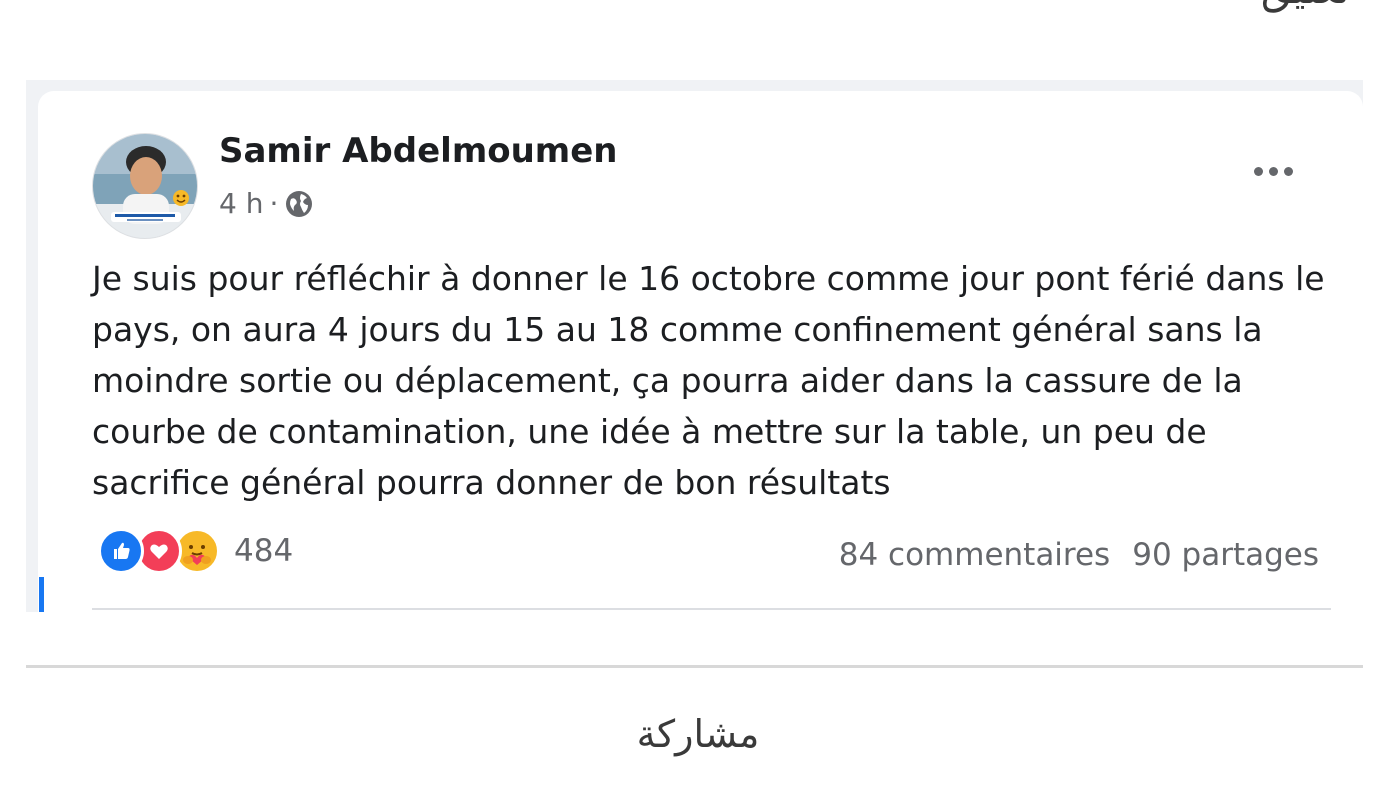 This screenshot has width=1396, height=797. I want to click on comments-count-link: 84 commentaires, so click(974, 555).